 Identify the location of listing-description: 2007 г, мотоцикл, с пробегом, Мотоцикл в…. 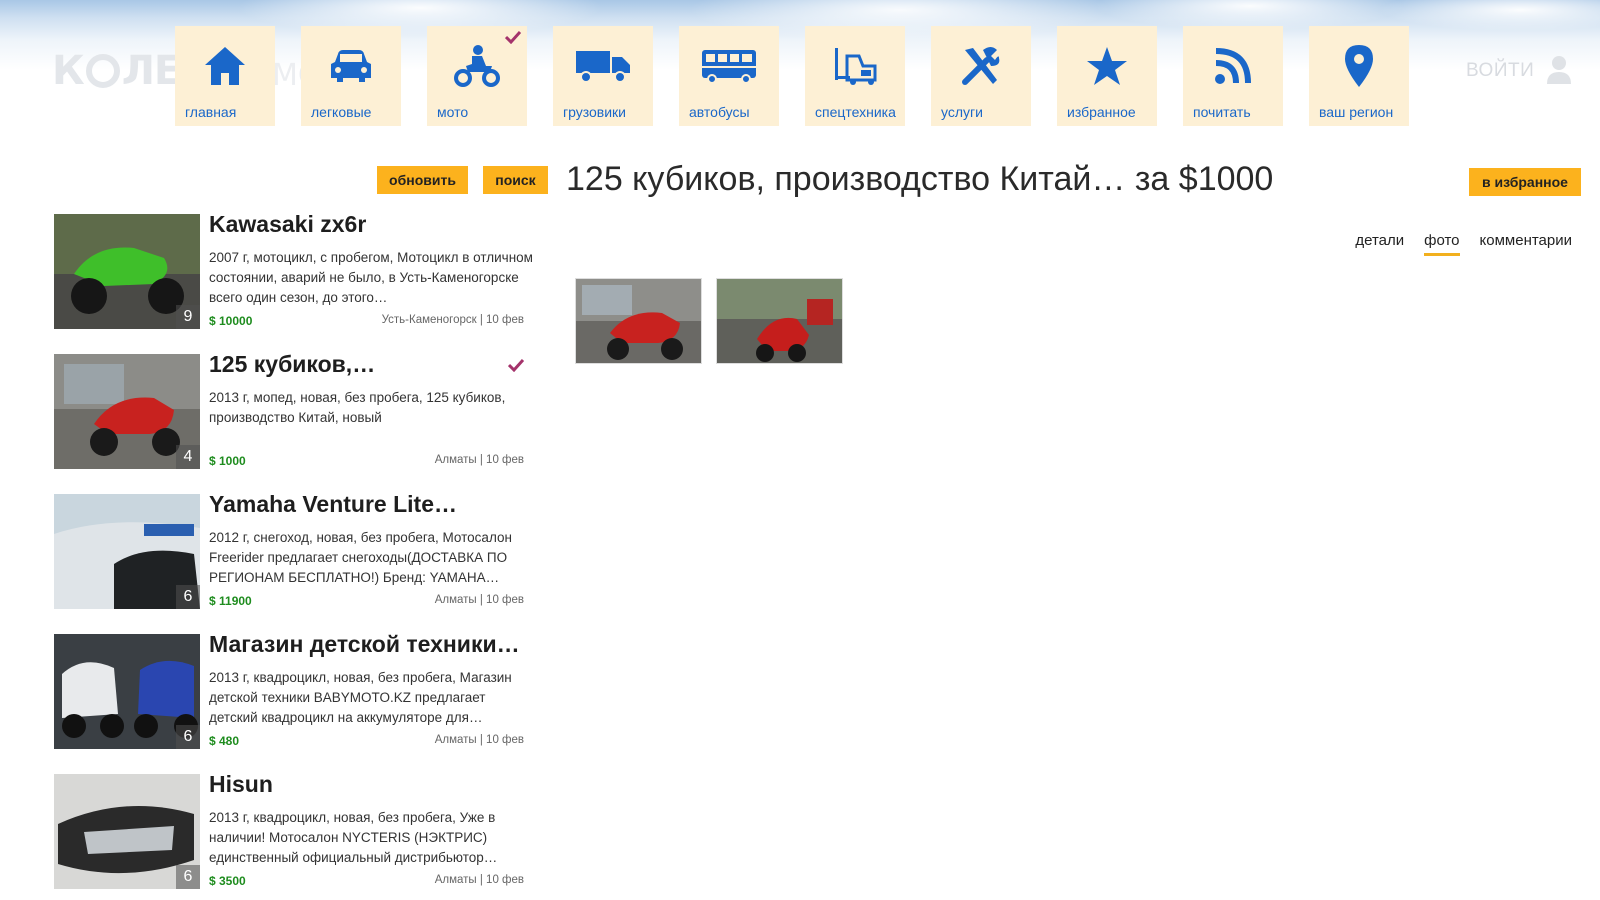
(371, 277).